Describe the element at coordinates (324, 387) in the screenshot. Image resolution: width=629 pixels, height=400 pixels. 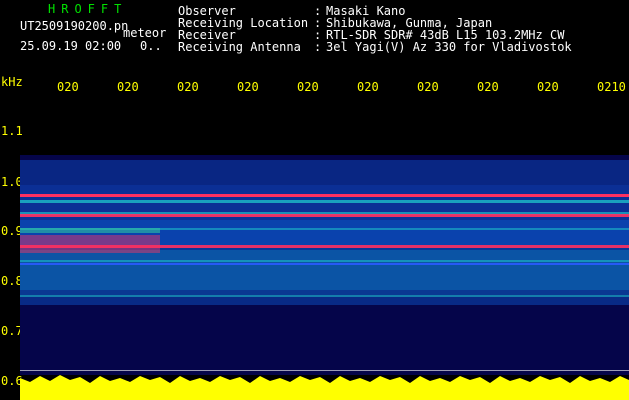
I see `noise-floor` at that location.